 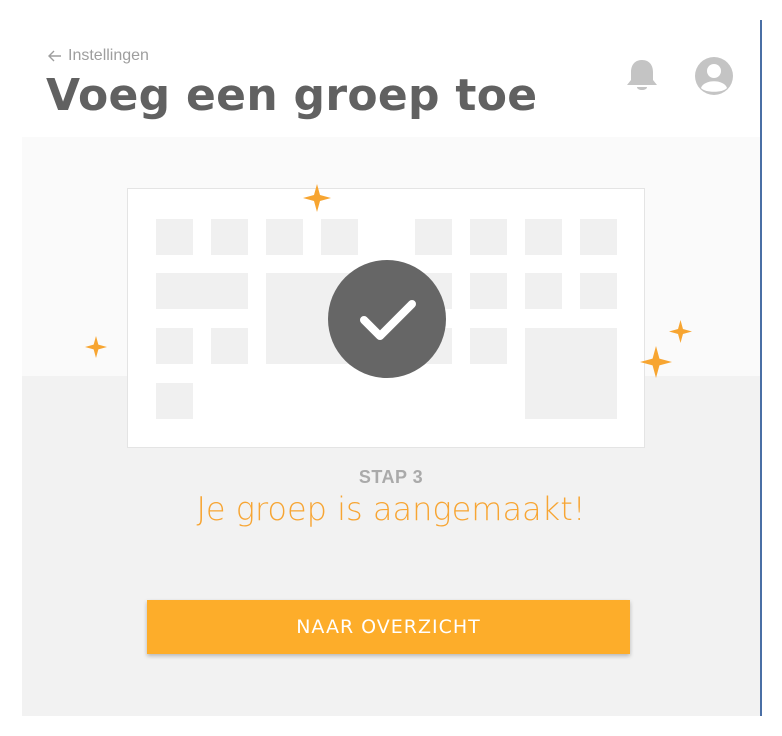 I want to click on profile-avatar, so click(x=714, y=76).